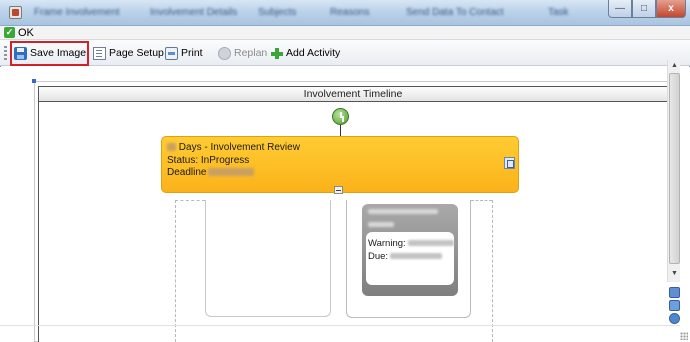 This screenshot has height=342, width=690. Describe the element at coordinates (26, 33) in the screenshot. I see `ok-button: OK` at that location.